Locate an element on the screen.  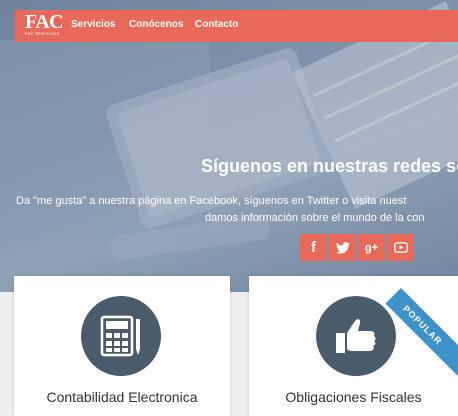
nav-link-conocenos: Conócenos is located at coordinates (156, 24).